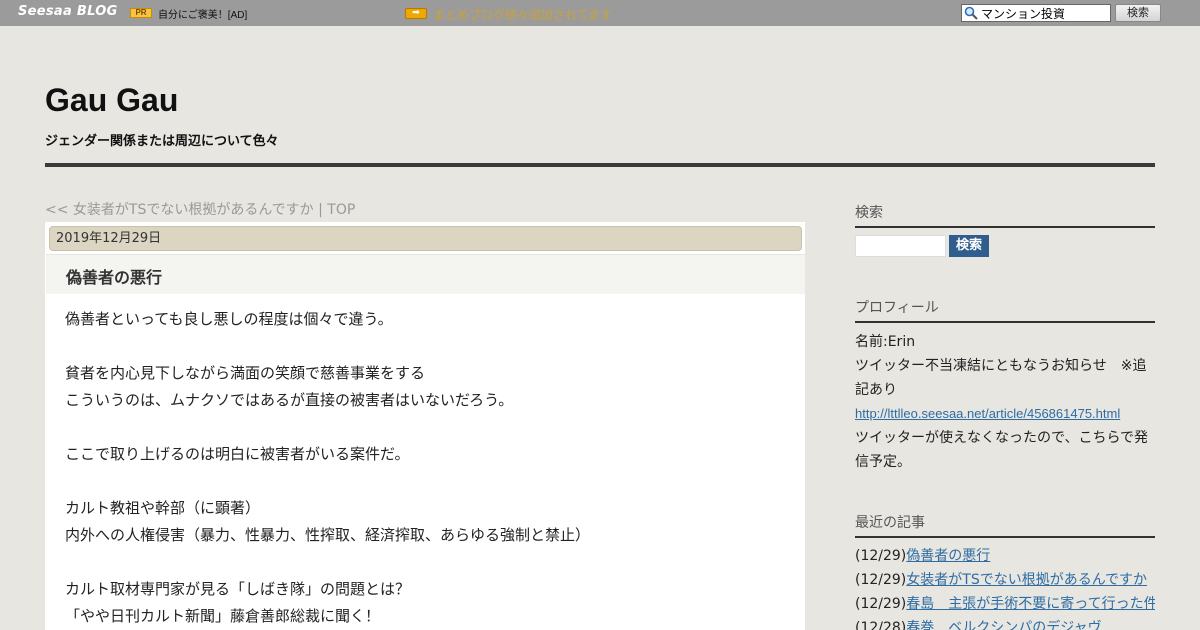 This screenshot has width=1200, height=630. I want to click on profile-notice: ツイッター不当凍結にともなうお知らせ ※追記あり, so click(1001, 378).